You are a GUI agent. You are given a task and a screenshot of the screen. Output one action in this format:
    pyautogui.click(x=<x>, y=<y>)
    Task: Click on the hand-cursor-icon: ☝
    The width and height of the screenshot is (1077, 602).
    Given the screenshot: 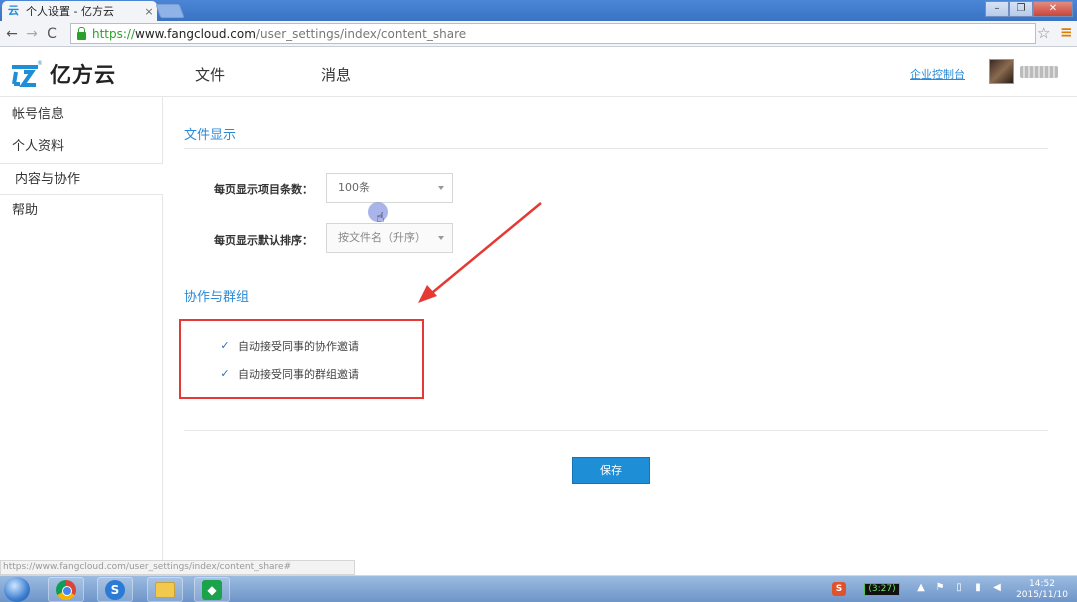 What is the action you would take?
    pyautogui.click(x=380, y=218)
    